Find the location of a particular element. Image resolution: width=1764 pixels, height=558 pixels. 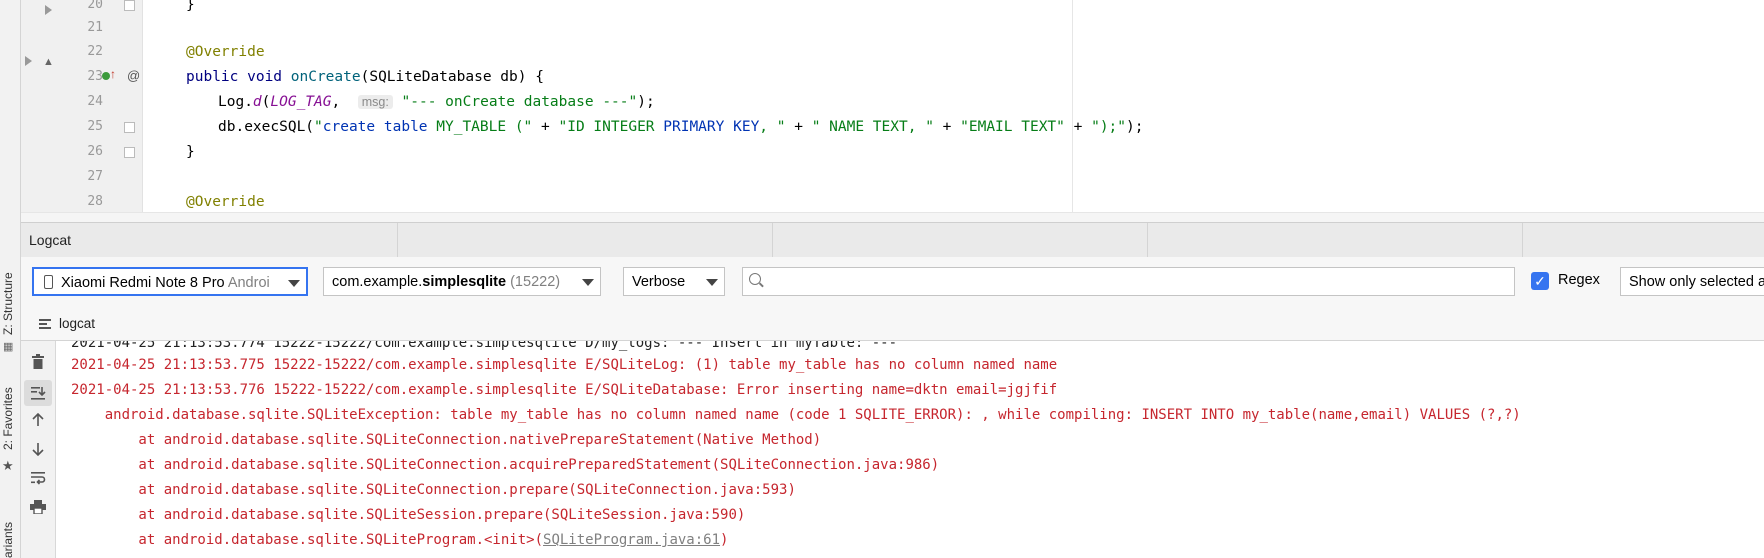

logcat-side-toolbar is located at coordinates (38, 449).